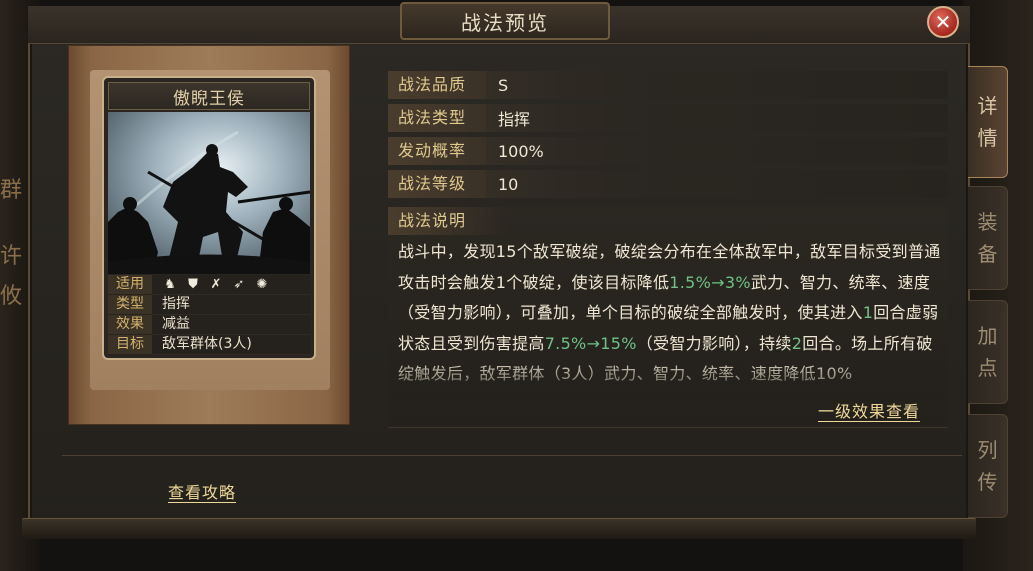  What do you see at coordinates (668, 85) in the screenshot?
I see `attribute-row-quality: 战法品质 S` at bounding box center [668, 85].